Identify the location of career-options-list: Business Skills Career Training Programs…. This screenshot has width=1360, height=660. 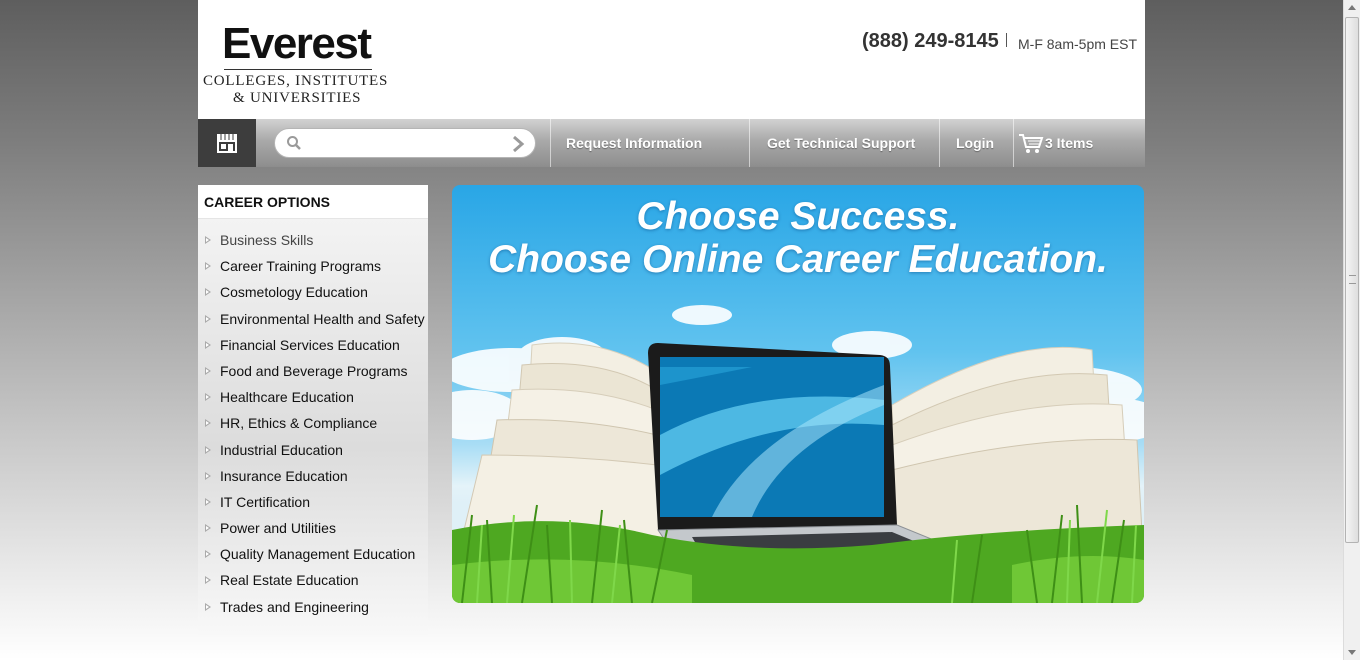
(313, 419).